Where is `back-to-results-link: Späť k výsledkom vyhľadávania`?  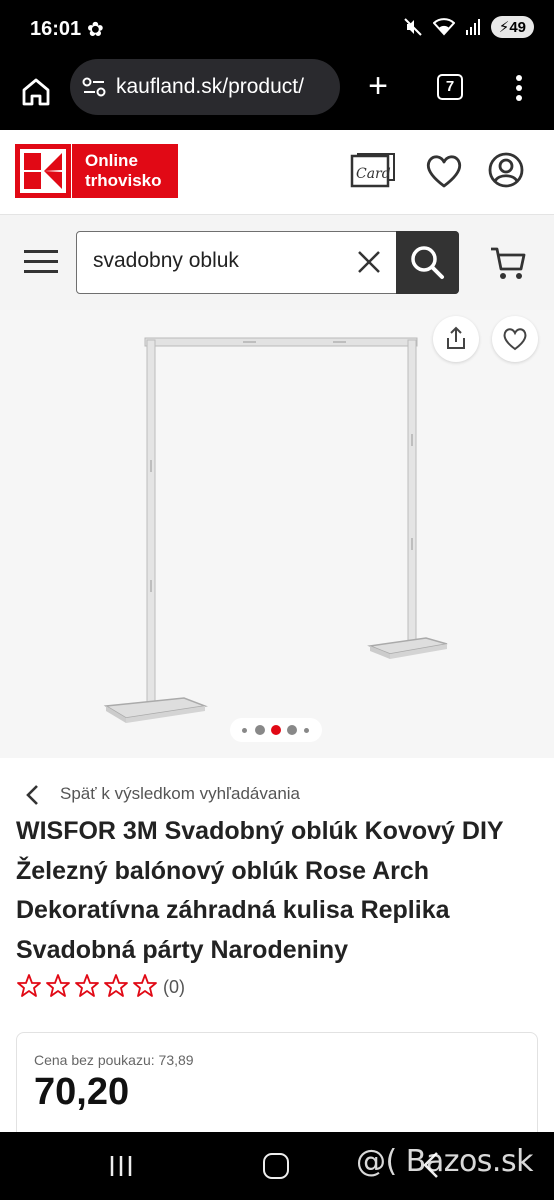 back-to-results-link: Späť k výsledkom vyhľadávania is located at coordinates (277, 795).